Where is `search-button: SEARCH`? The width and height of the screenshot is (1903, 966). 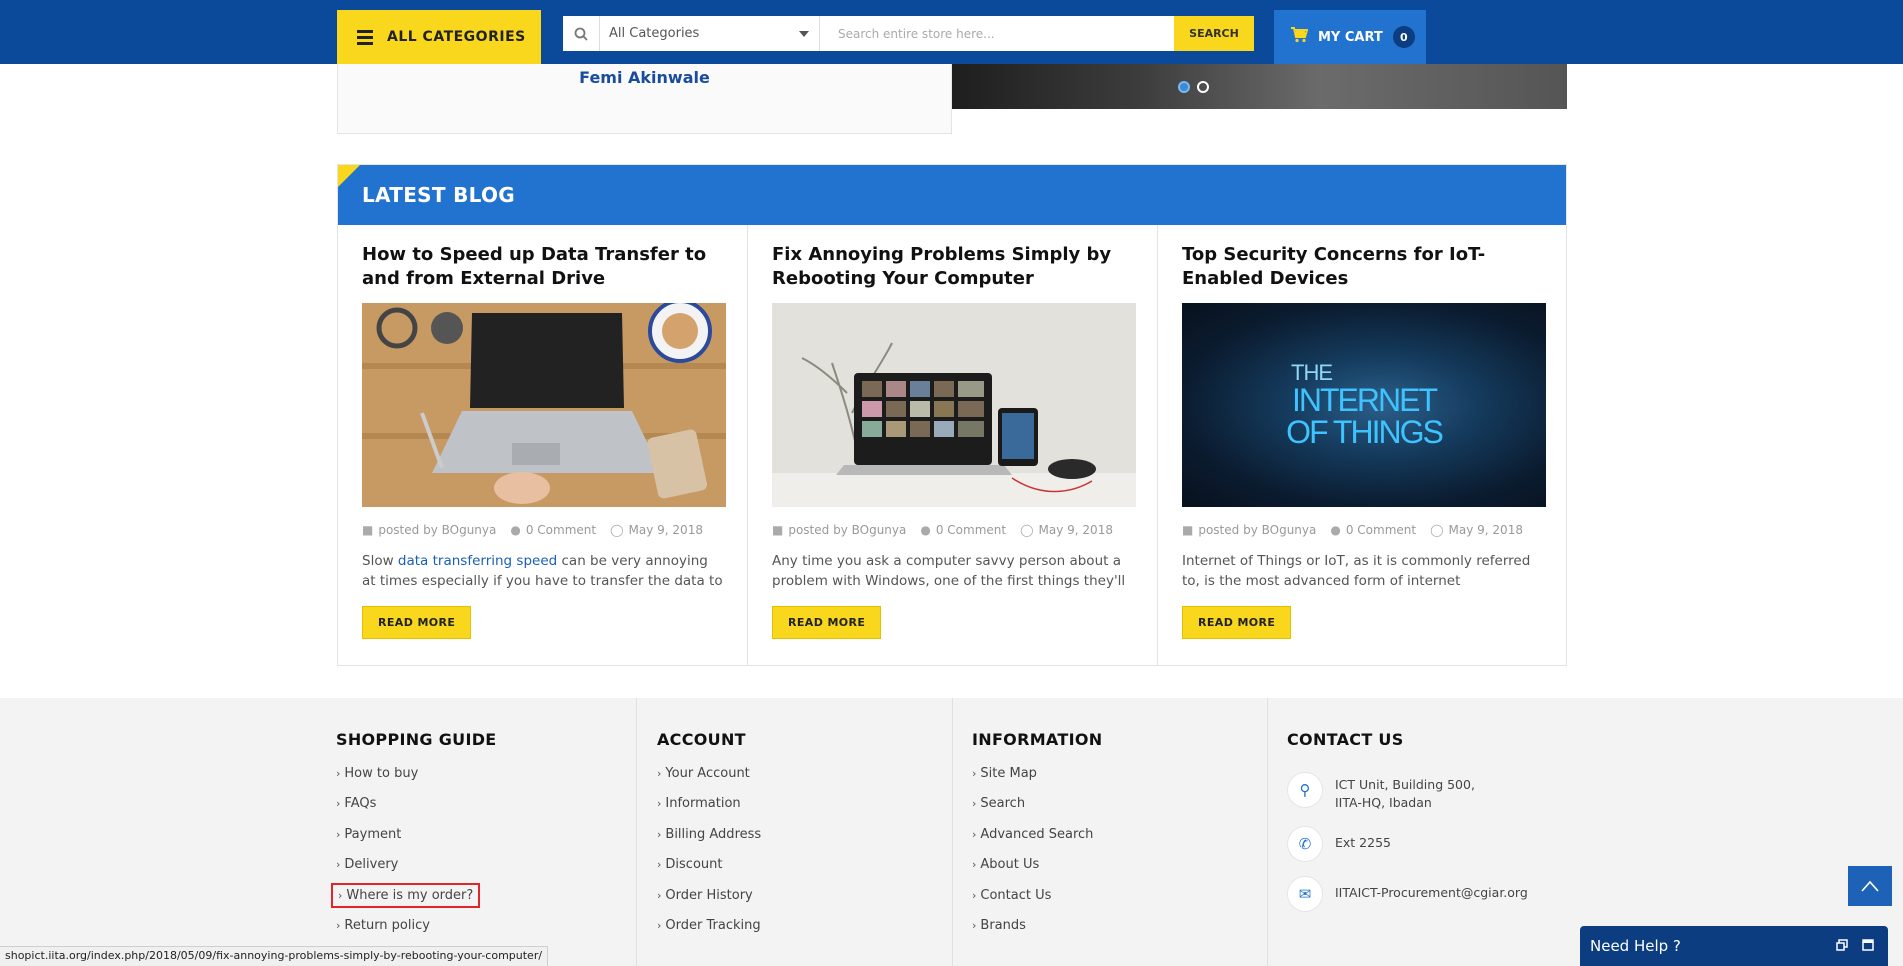
search-button: SEARCH is located at coordinates (1214, 33).